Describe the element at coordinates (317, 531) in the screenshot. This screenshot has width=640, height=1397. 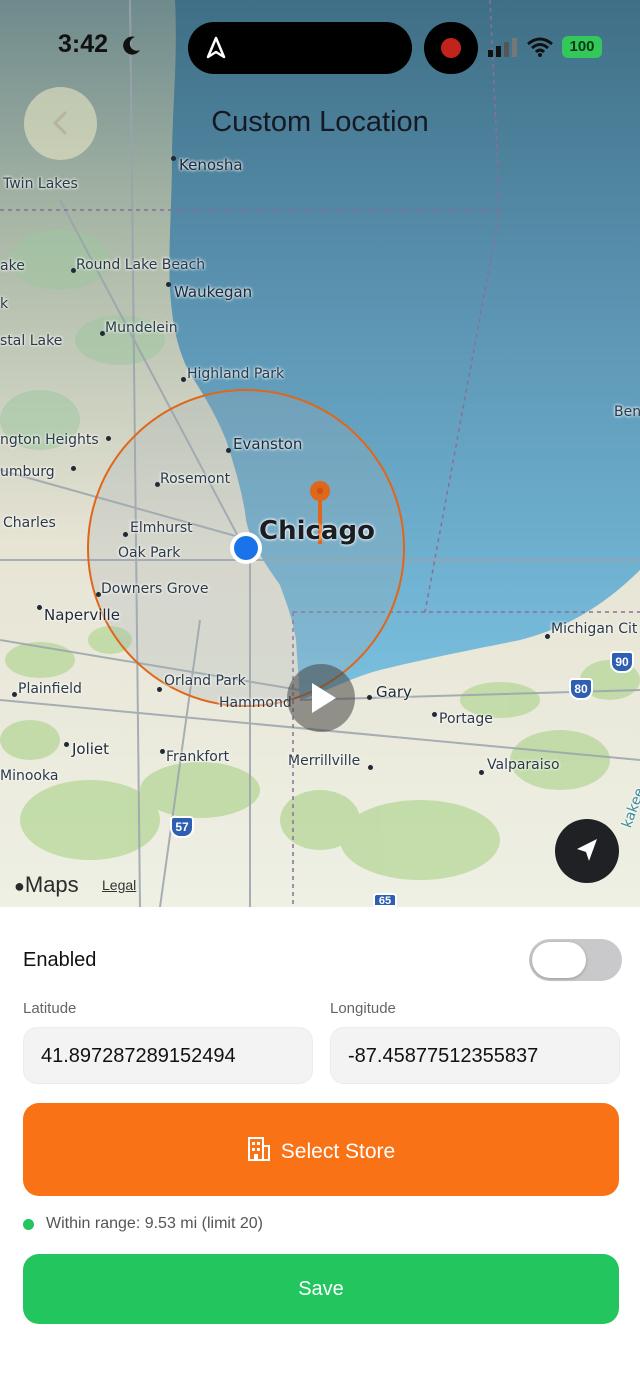
I see `map-label-chicago: Chicago` at that location.